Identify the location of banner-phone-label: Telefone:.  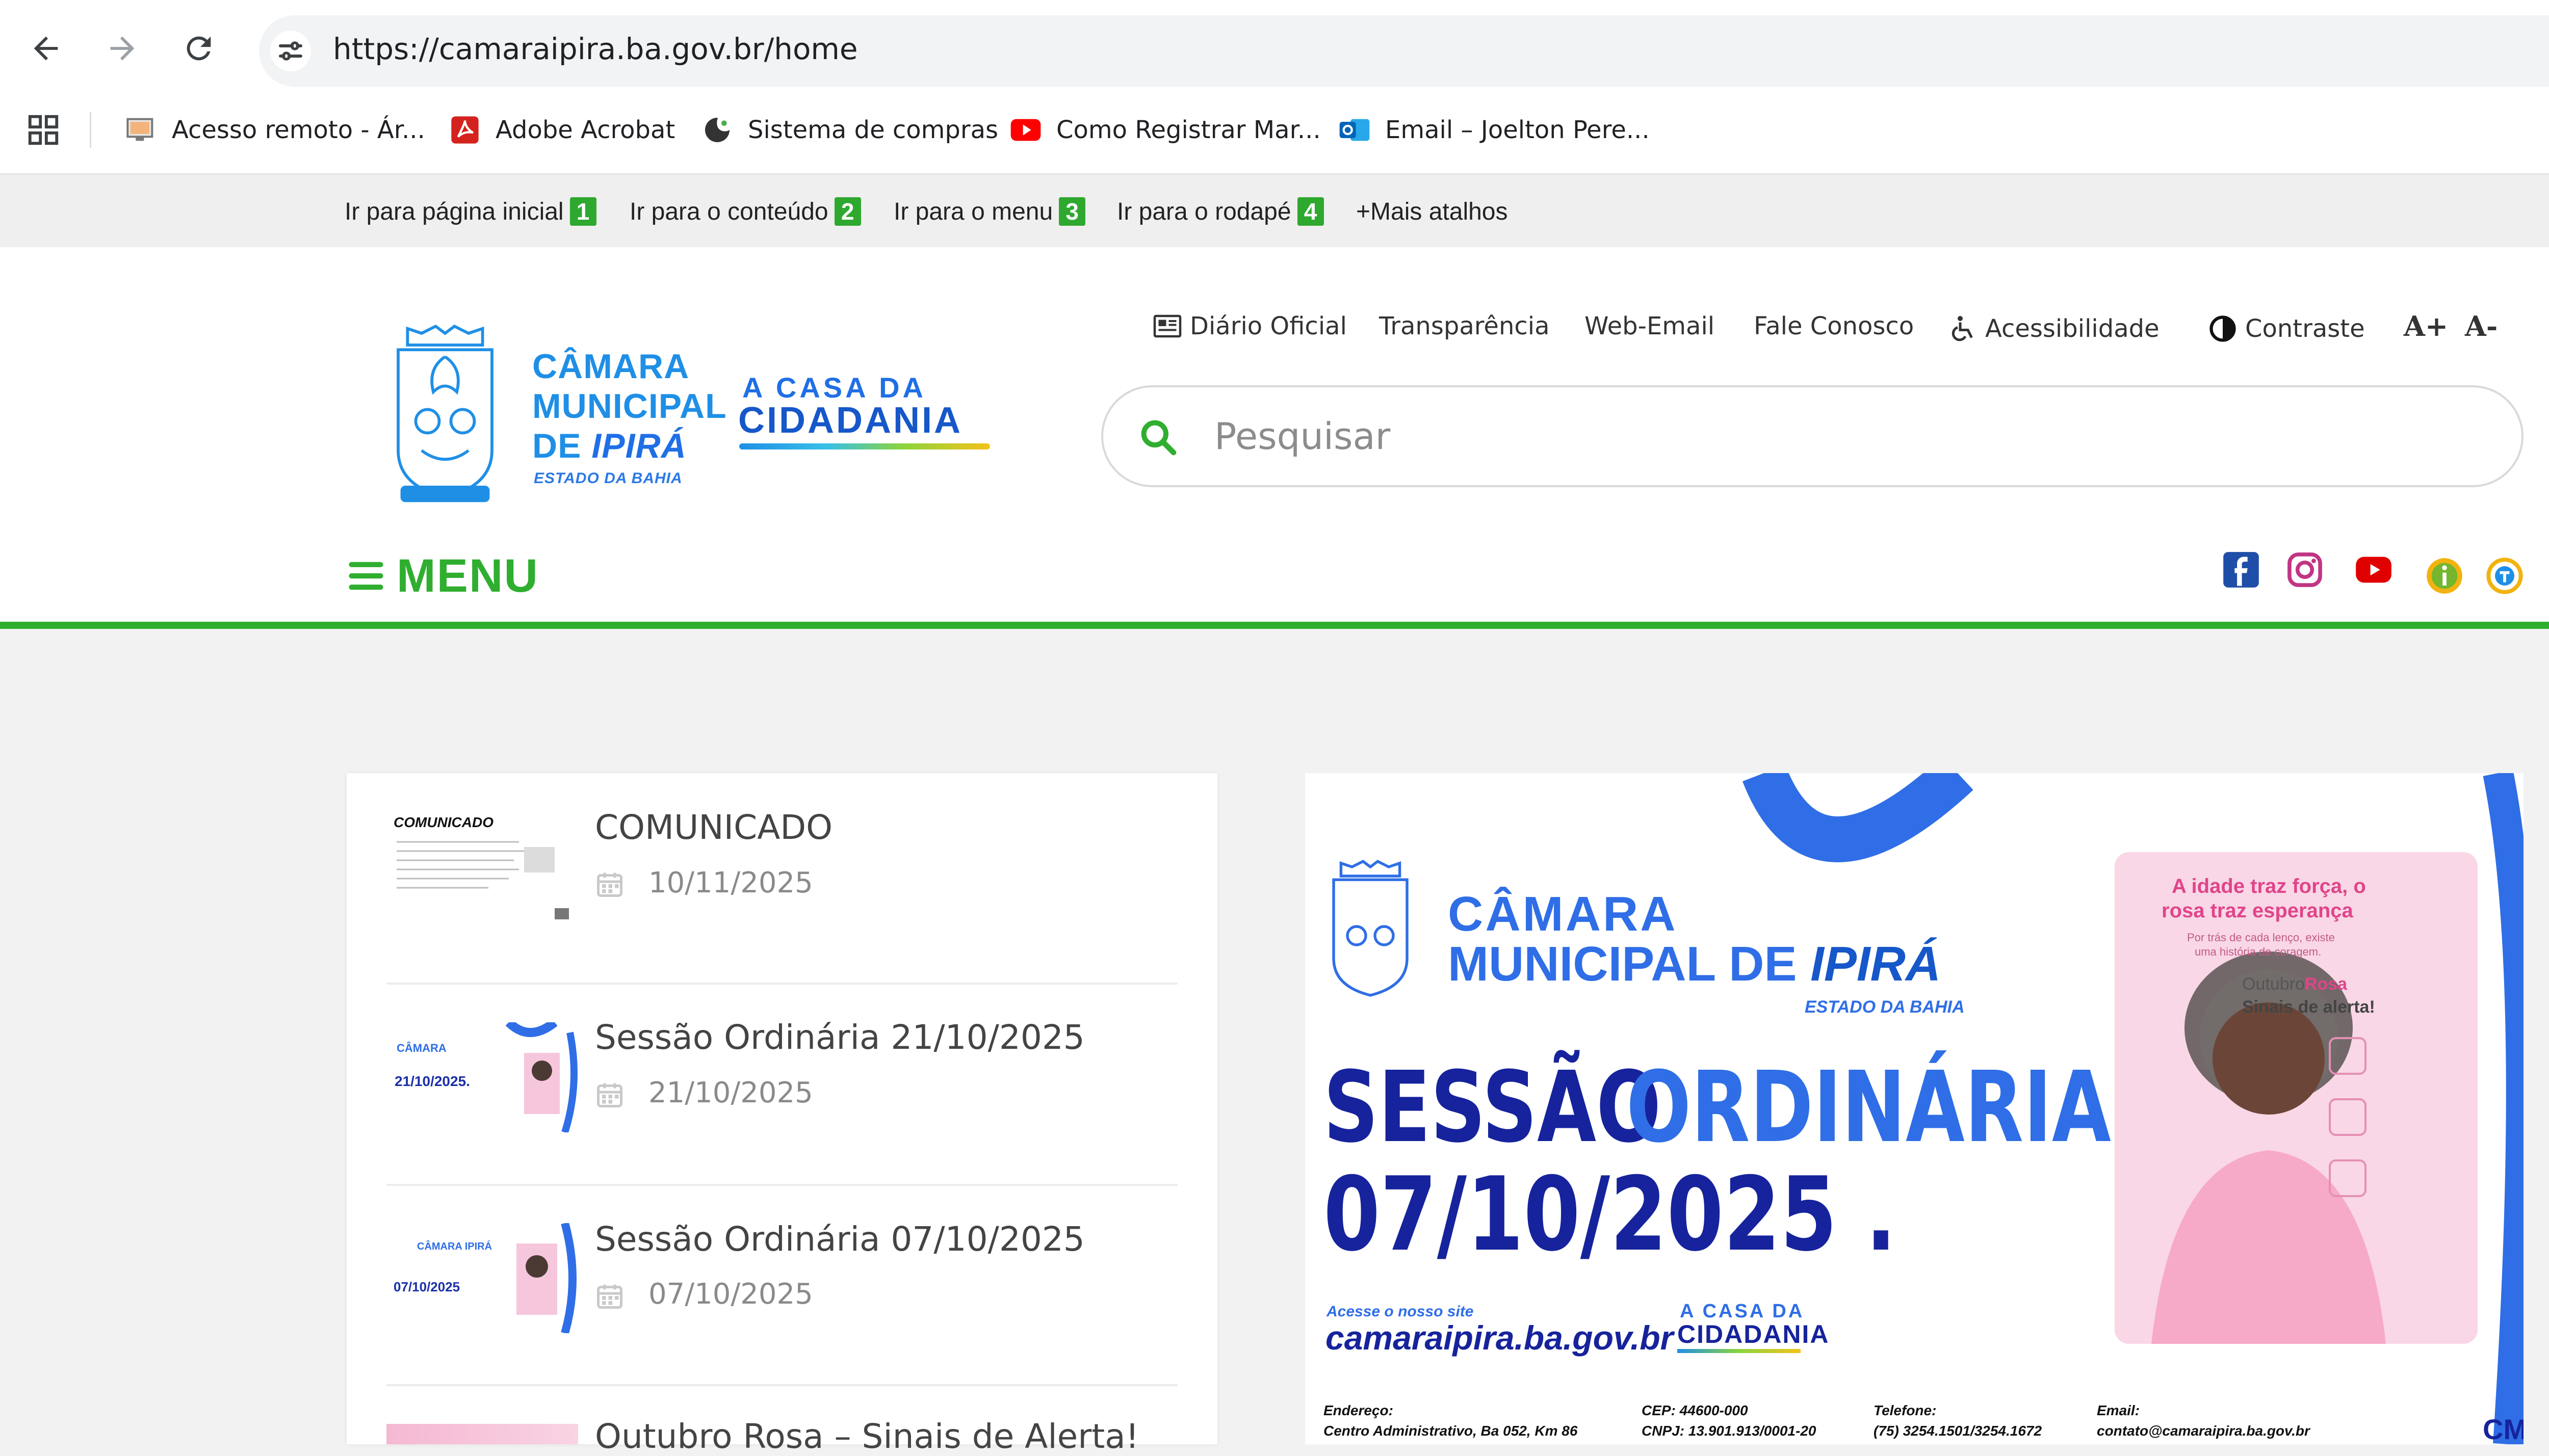
(1905, 1410).